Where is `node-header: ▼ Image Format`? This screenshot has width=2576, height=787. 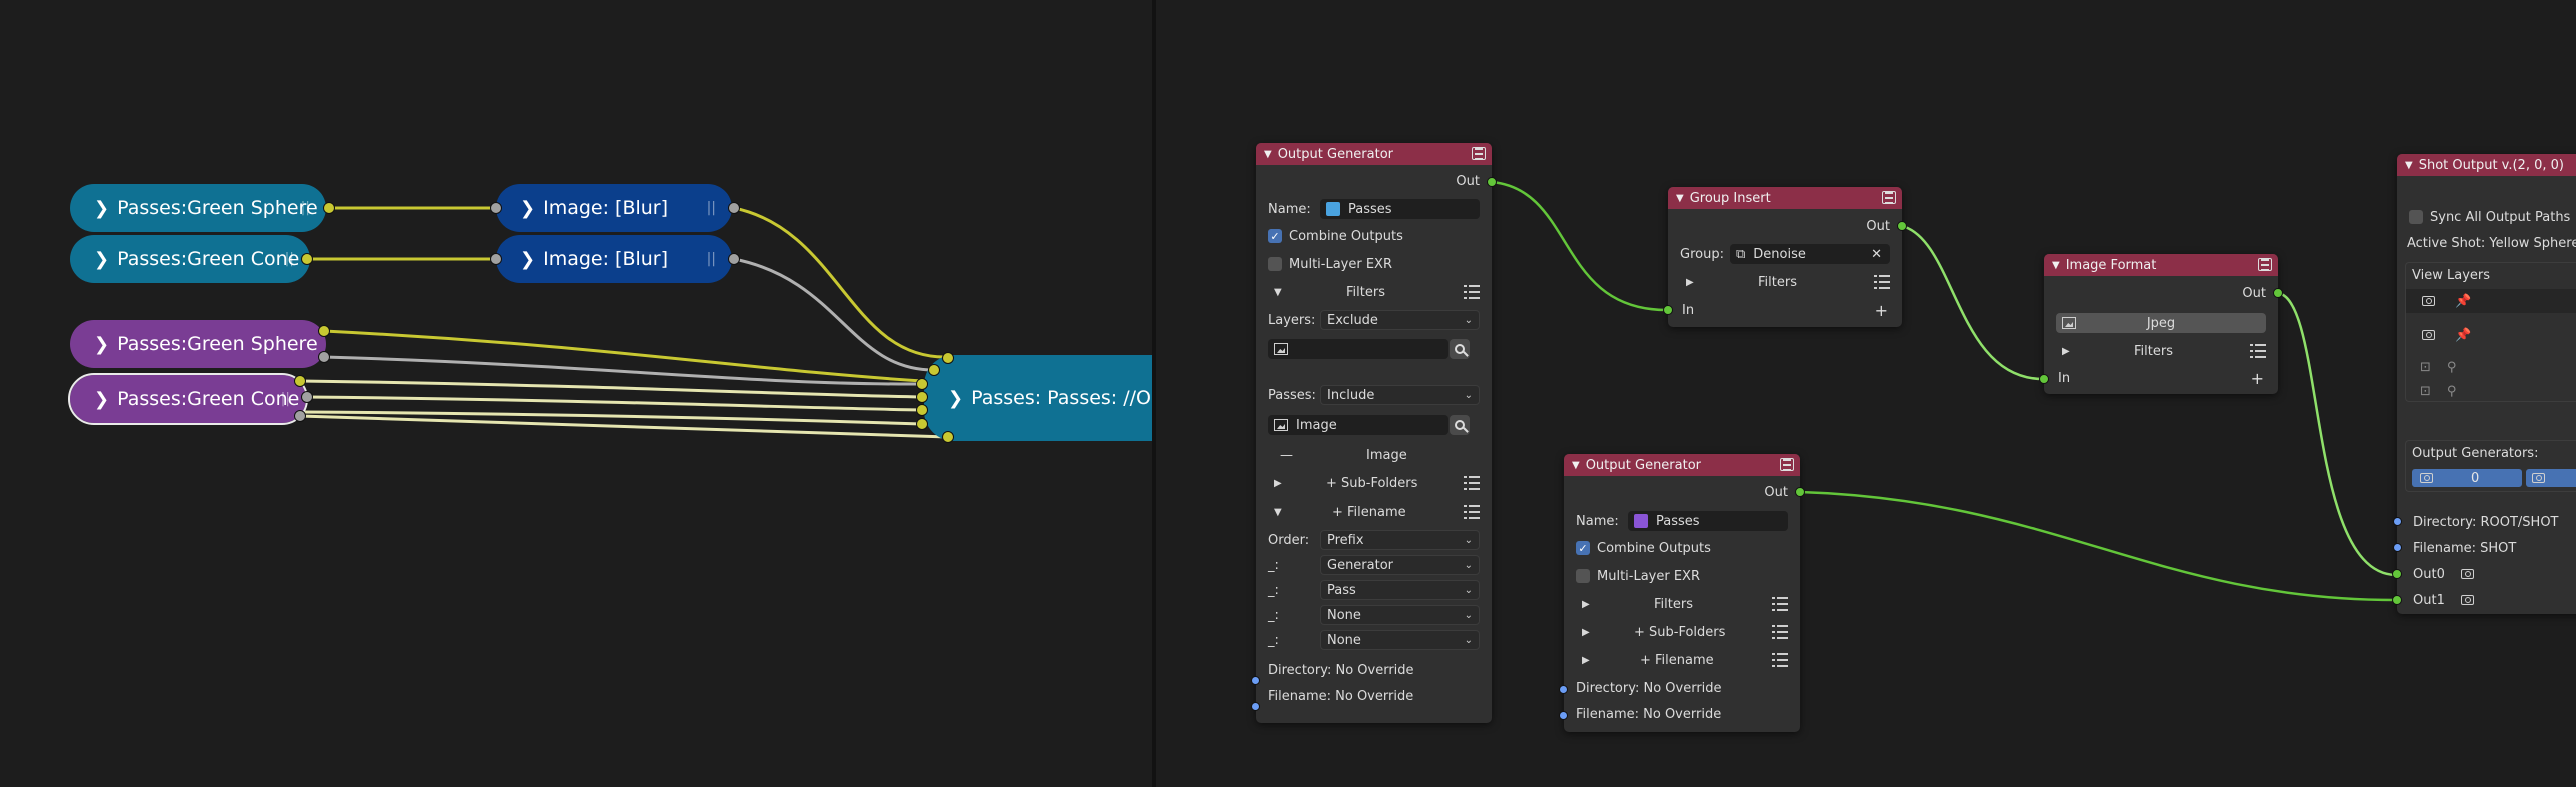 node-header: ▼ Image Format is located at coordinates (2161, 265).